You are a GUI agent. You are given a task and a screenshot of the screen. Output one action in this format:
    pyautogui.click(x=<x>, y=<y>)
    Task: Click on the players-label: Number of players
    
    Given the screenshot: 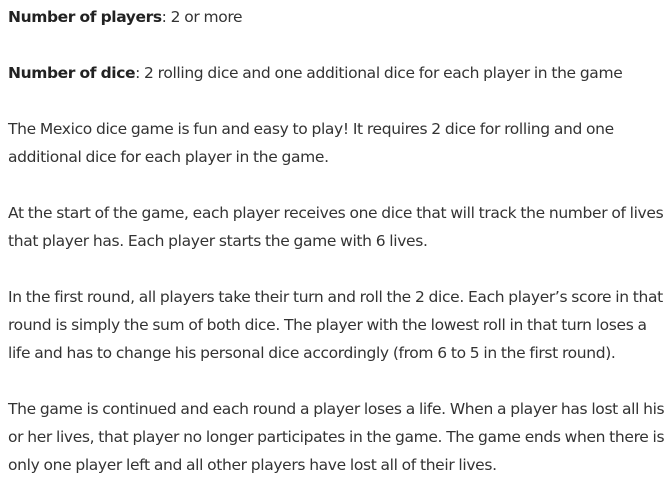 What is the action you would take?
    pyautogui.click(x=85, y=17)
    